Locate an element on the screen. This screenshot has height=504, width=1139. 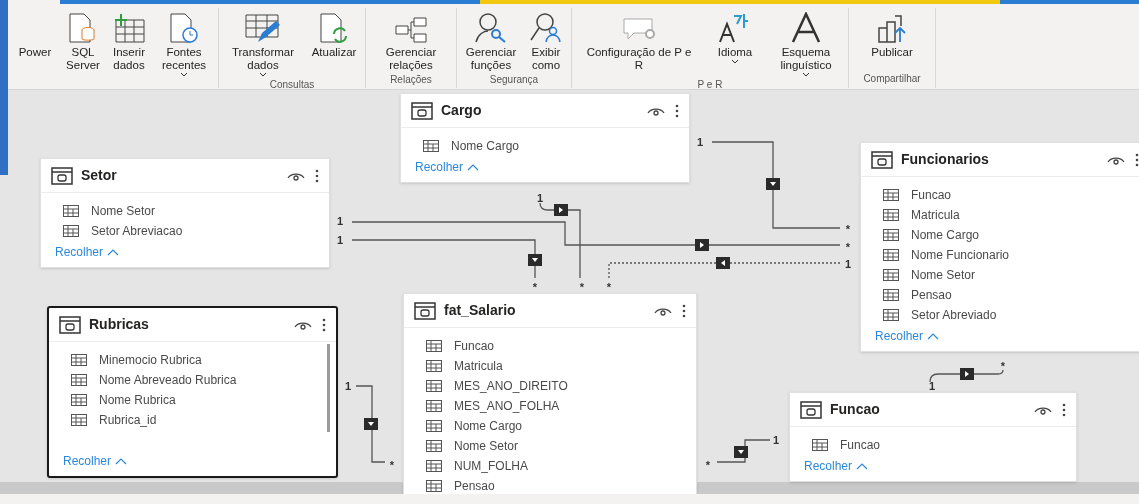
ribbon-button: Esquema linguístico is located at coordinates (806, 42).